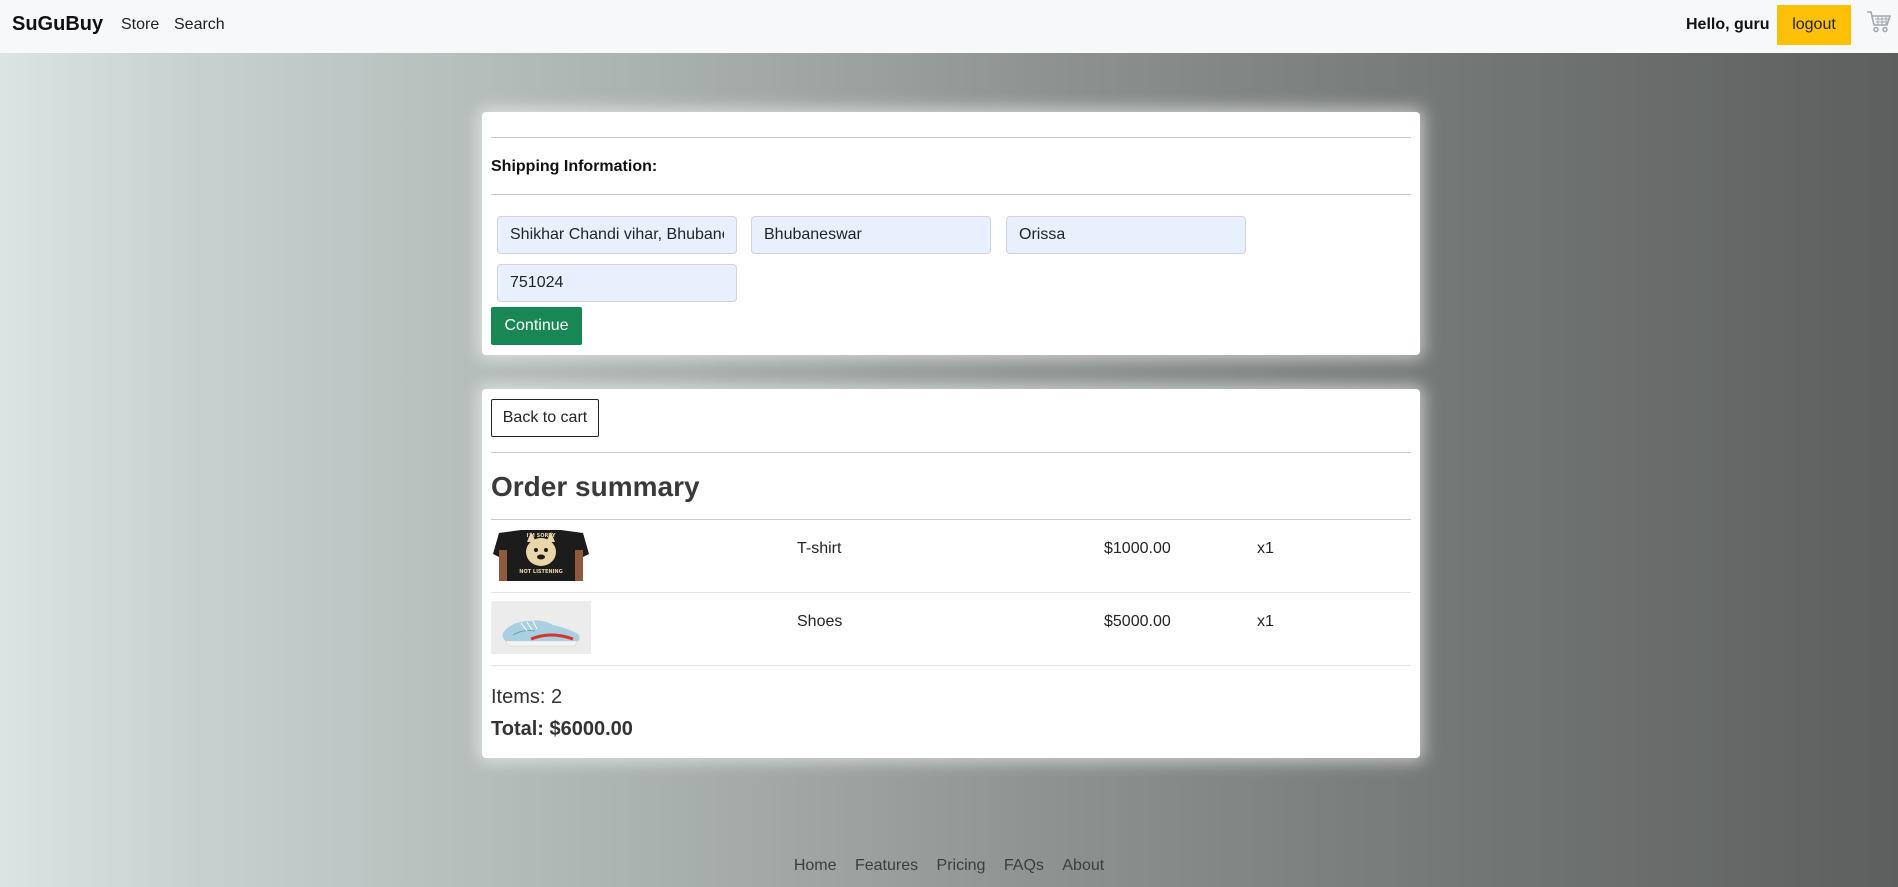 Image resolution: width=1898 pixels, height=887 pixels. Describe the element at coordinates (815, 865) in the screenshot. I see `footer-link-home: Home` at that location.